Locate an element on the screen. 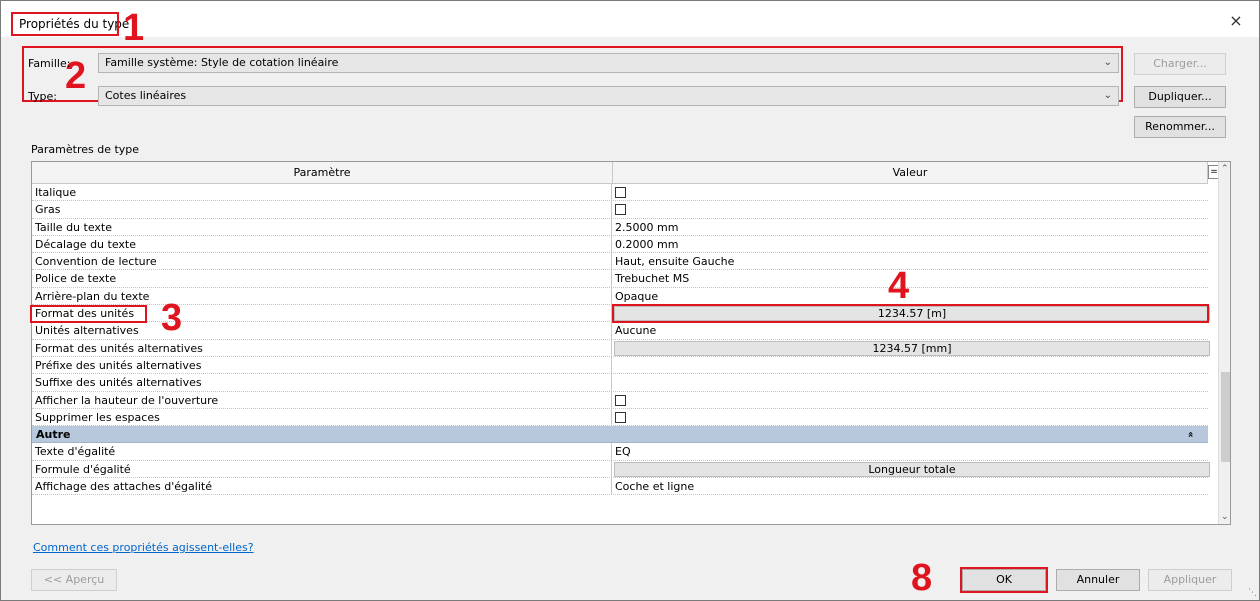 Image resolution: width=1260 pixels, height=601 pixels. parameter-row: Formule d'égalité Longueur totale is located at coordinates (621, 469).